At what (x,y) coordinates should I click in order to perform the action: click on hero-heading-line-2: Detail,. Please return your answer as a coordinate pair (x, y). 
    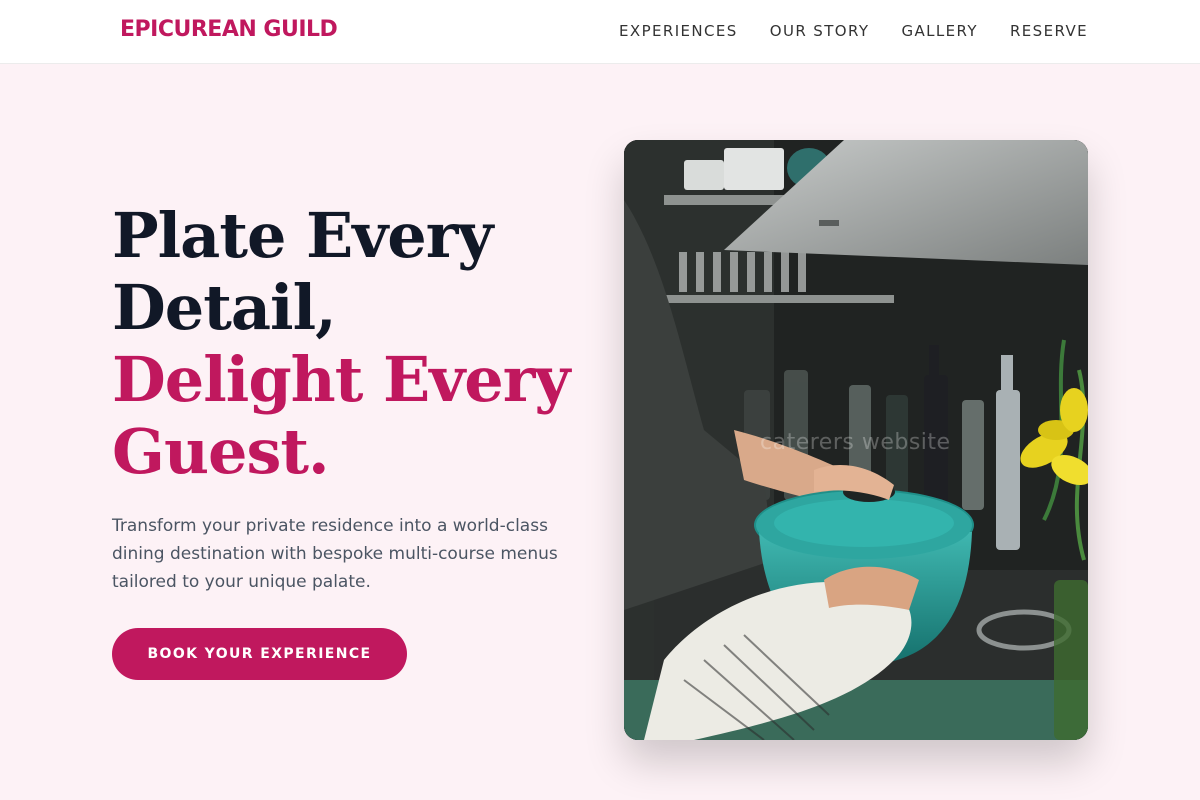
    Looking at the image, I should click on (224, 307).